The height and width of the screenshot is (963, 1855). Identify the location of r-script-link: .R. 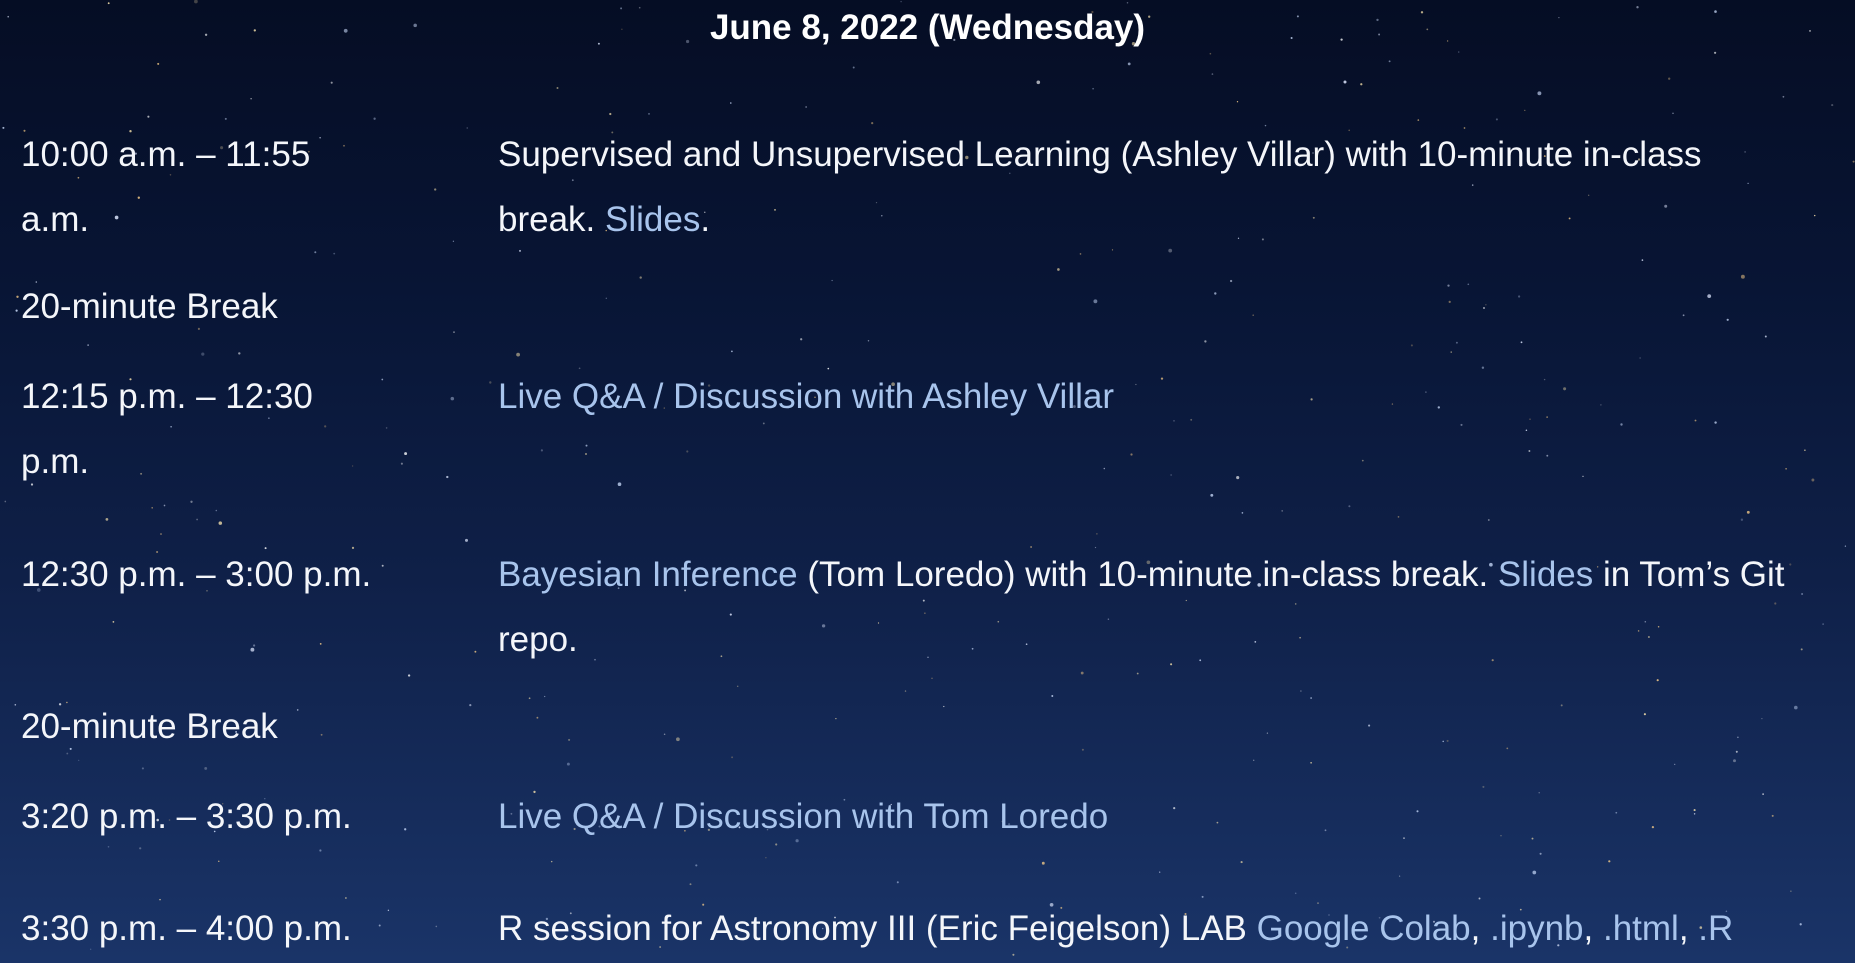
(1715, 928).